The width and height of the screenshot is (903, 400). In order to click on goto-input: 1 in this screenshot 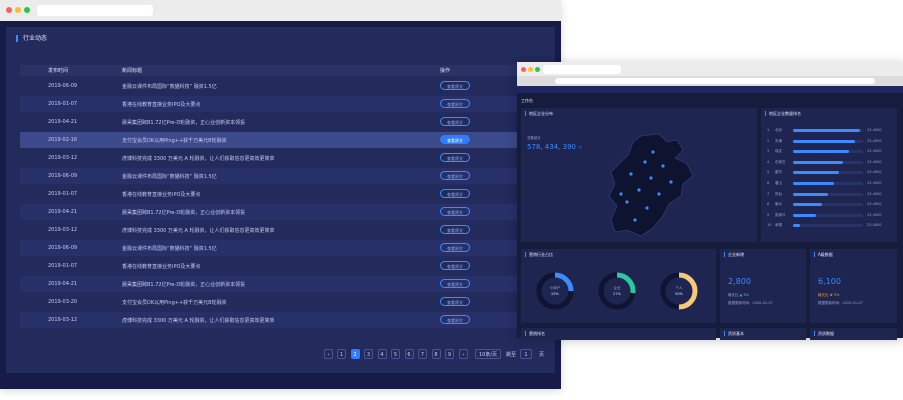, I will do `click(526, 354)`.